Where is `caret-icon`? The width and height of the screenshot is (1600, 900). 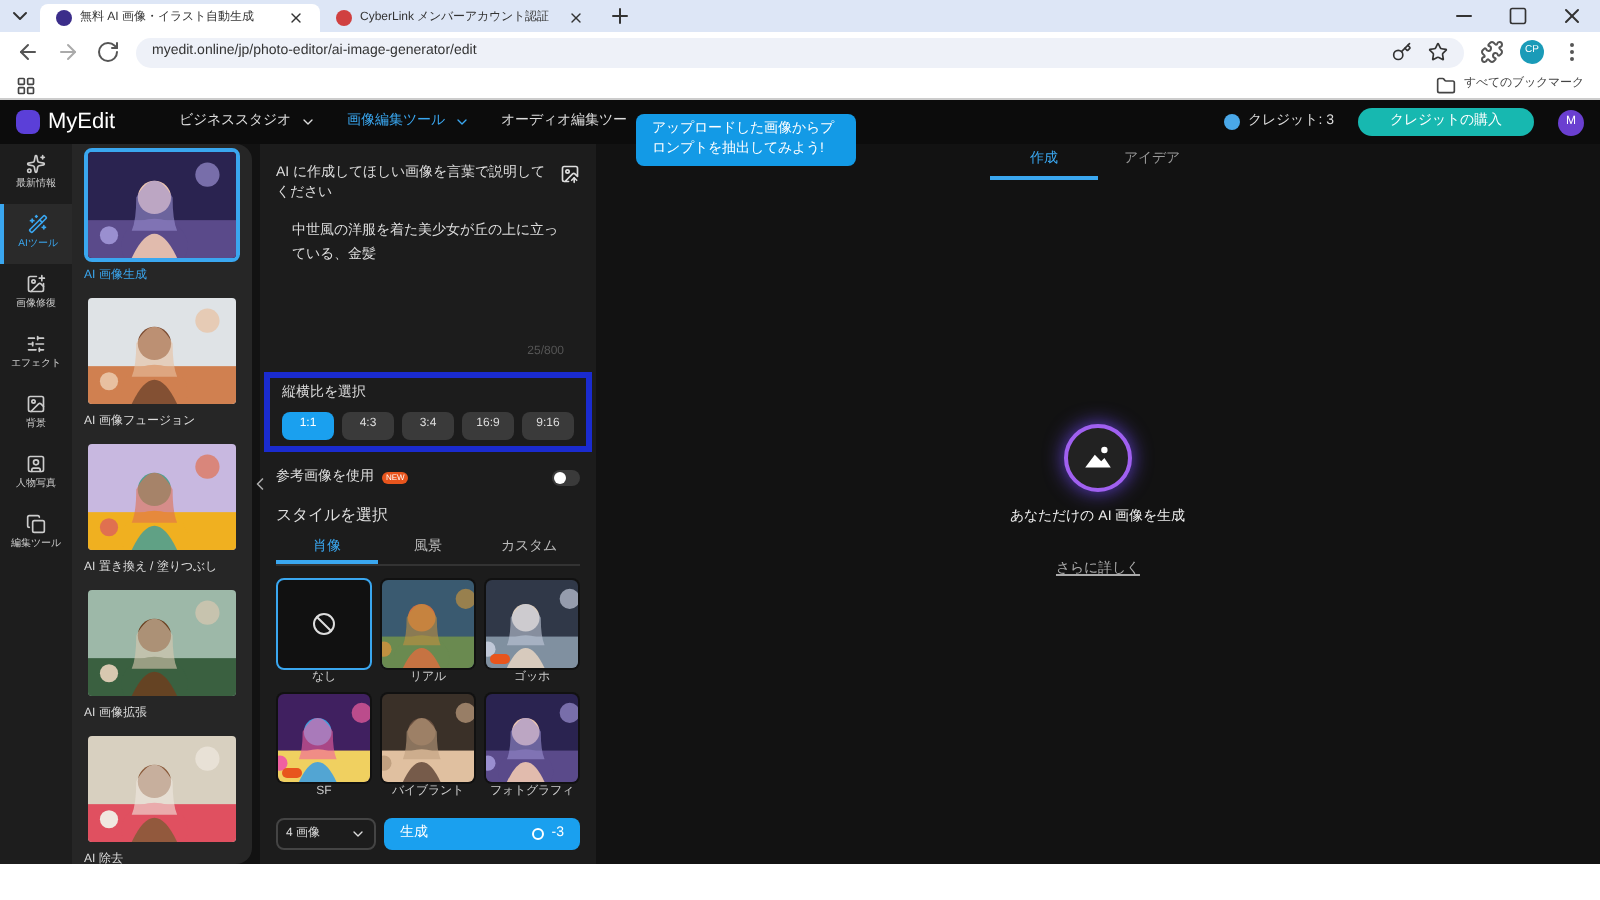
caret-icon is located at coordinates (358, 834).